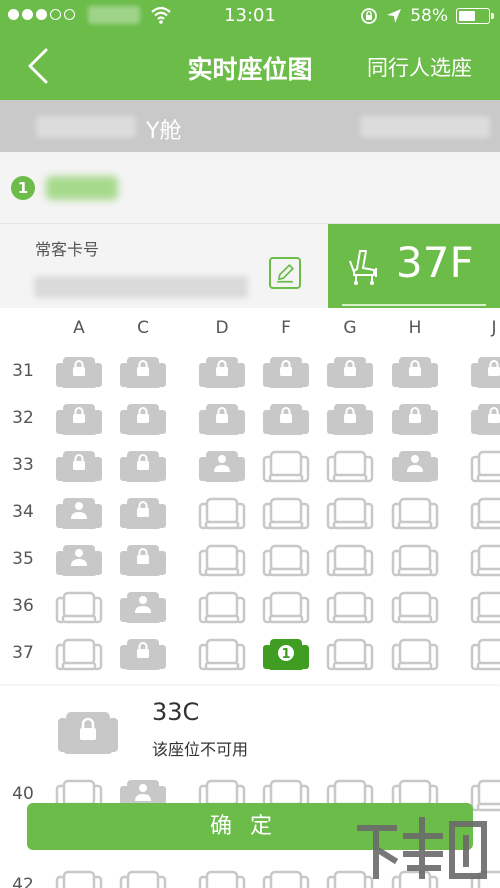 The width and height of the screenshot is (500, 888). What do you see at coordinates (394, 16) in the screenshot?
I see `location-arrow-icon` at bounding box center [394, 16].